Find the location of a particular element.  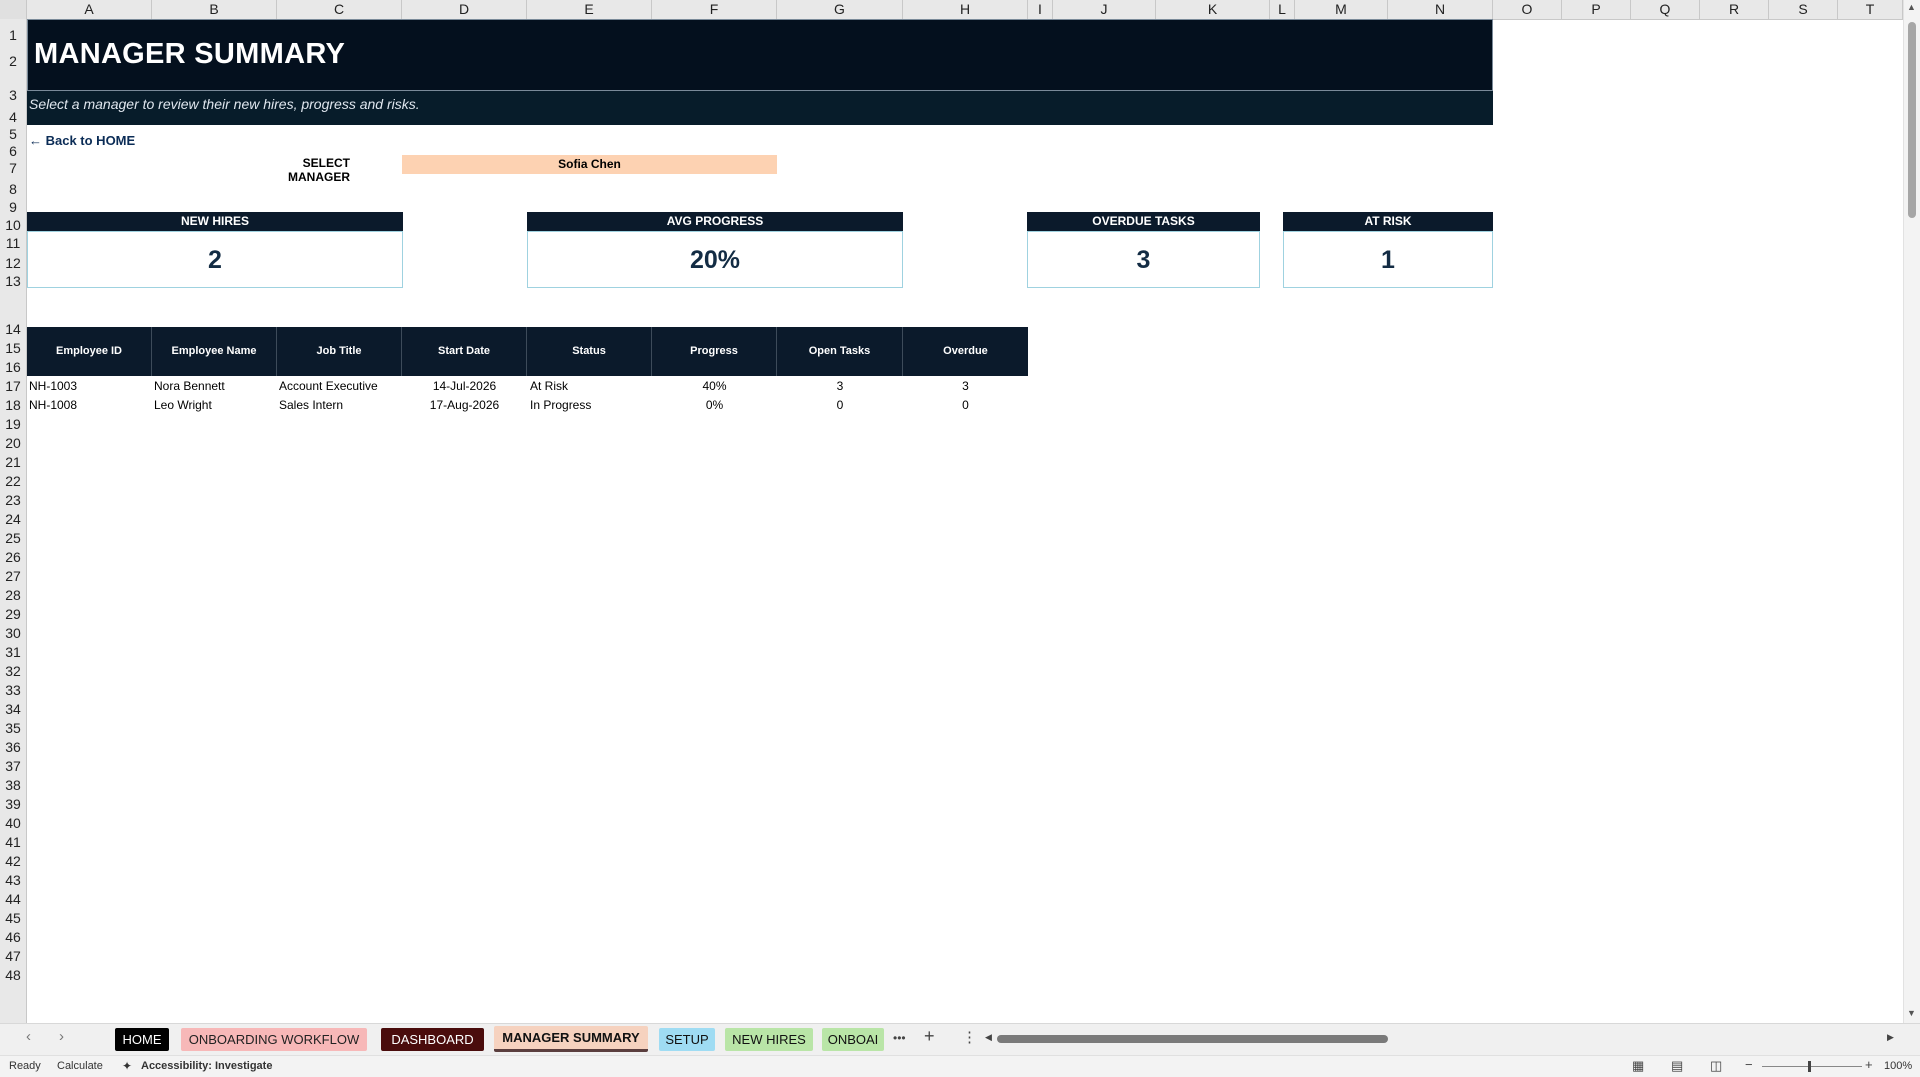

row-header-27: 27 is located at coordinates (13, 577).